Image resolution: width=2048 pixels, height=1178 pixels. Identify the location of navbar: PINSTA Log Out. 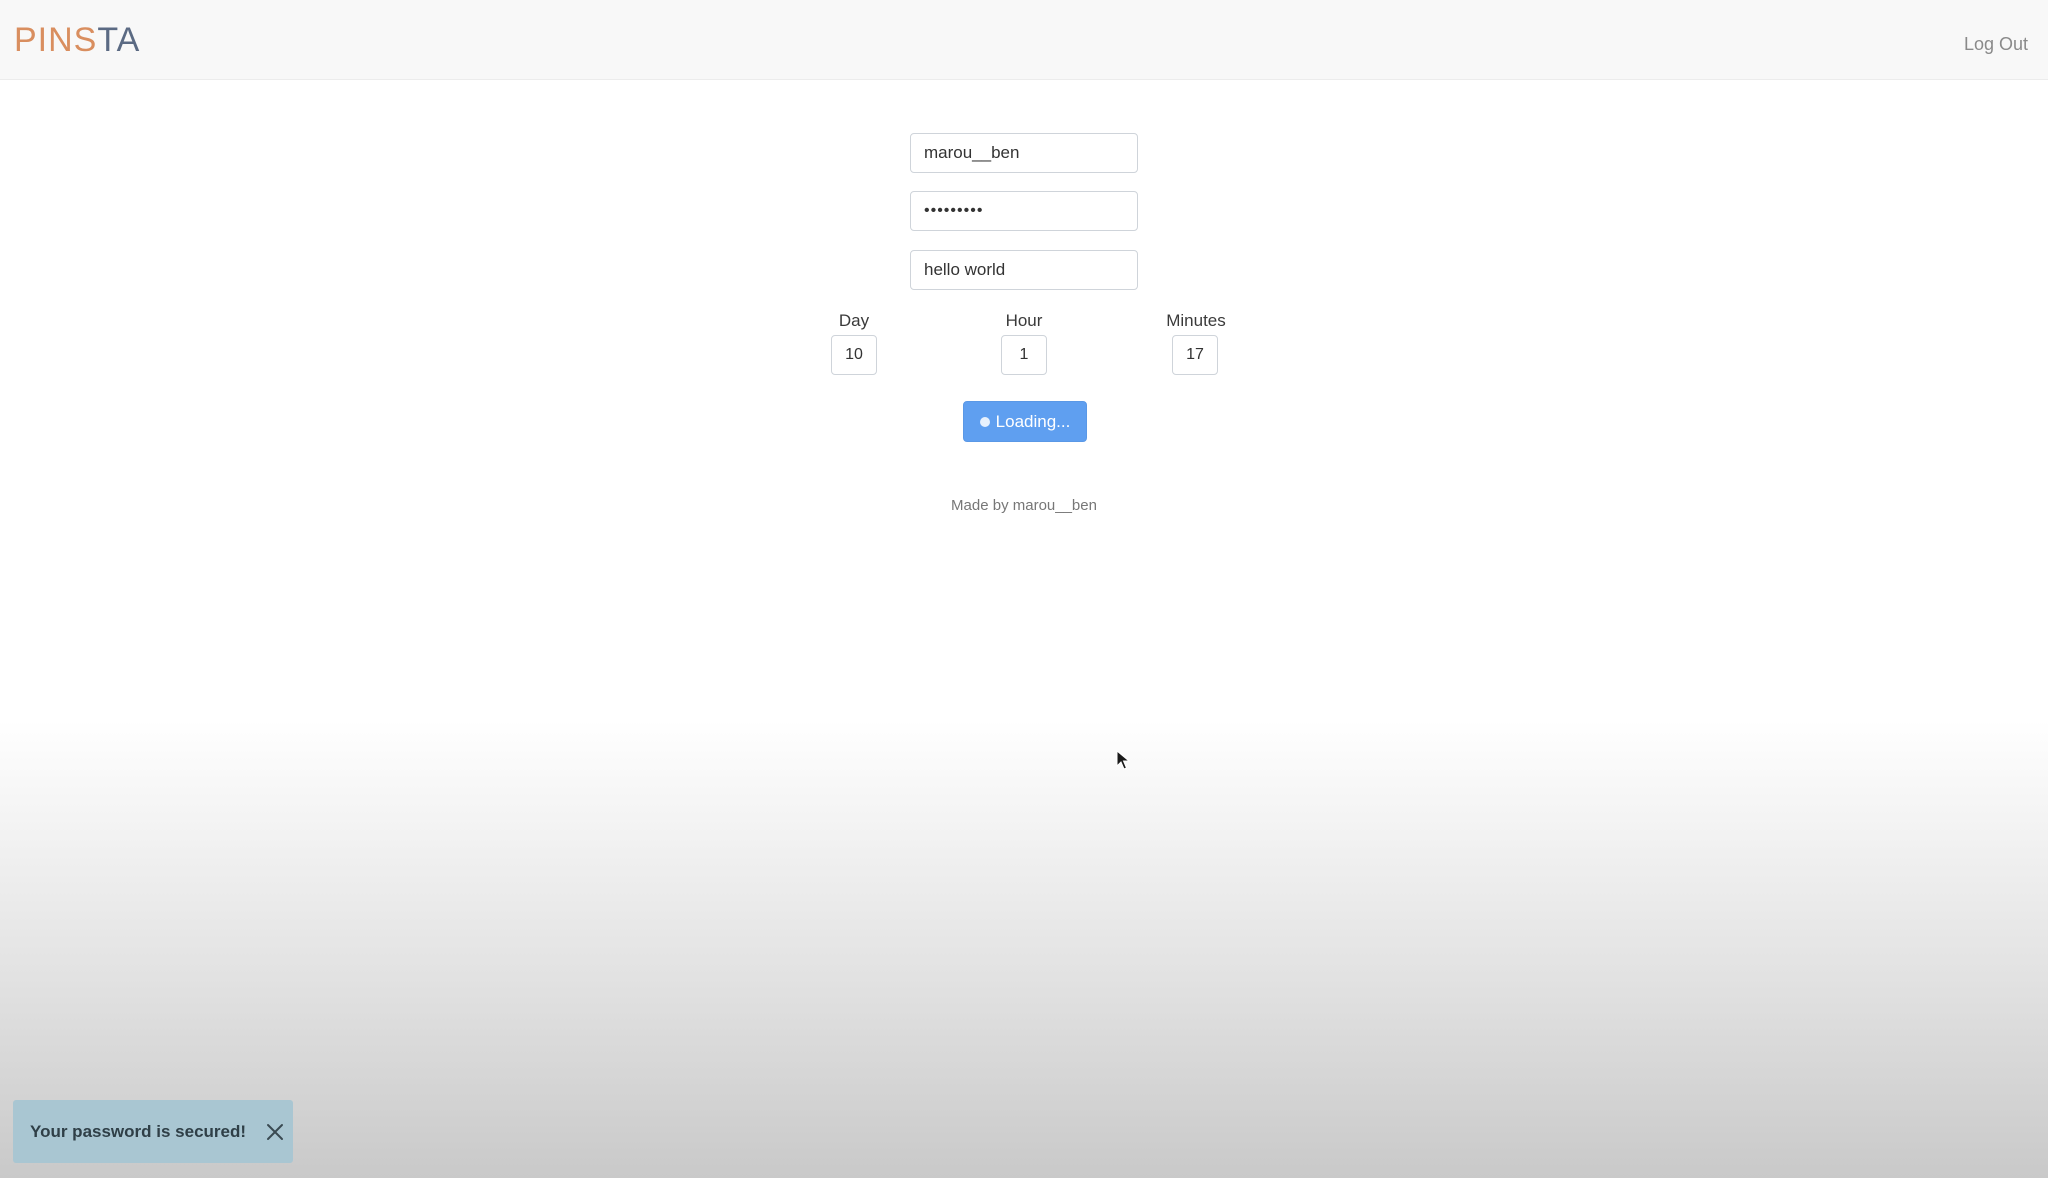
(1024, 40).